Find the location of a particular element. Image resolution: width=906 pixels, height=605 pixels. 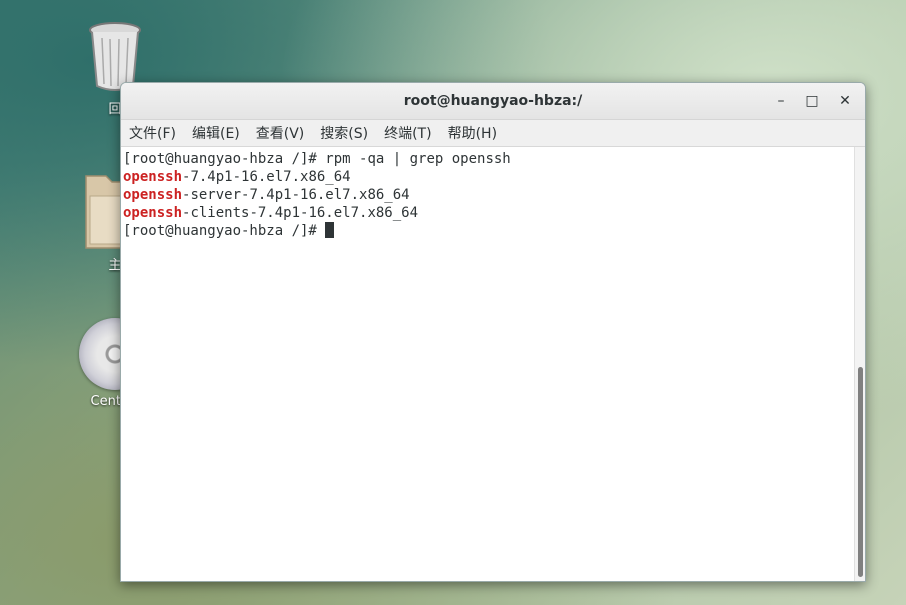

prompt-line: [root@huangyao-hbza /]# is located at coordinates (489, 231).